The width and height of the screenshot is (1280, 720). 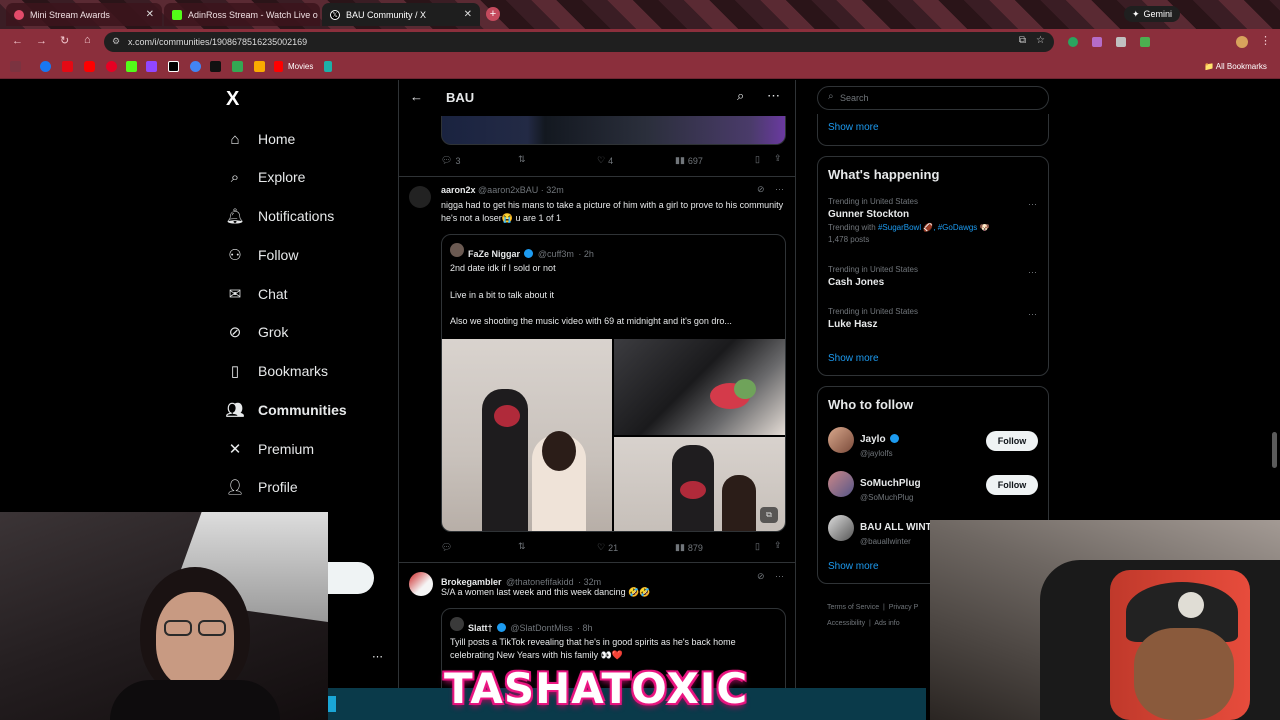 I want to click on kick-icon, so click(x=131, y=66).